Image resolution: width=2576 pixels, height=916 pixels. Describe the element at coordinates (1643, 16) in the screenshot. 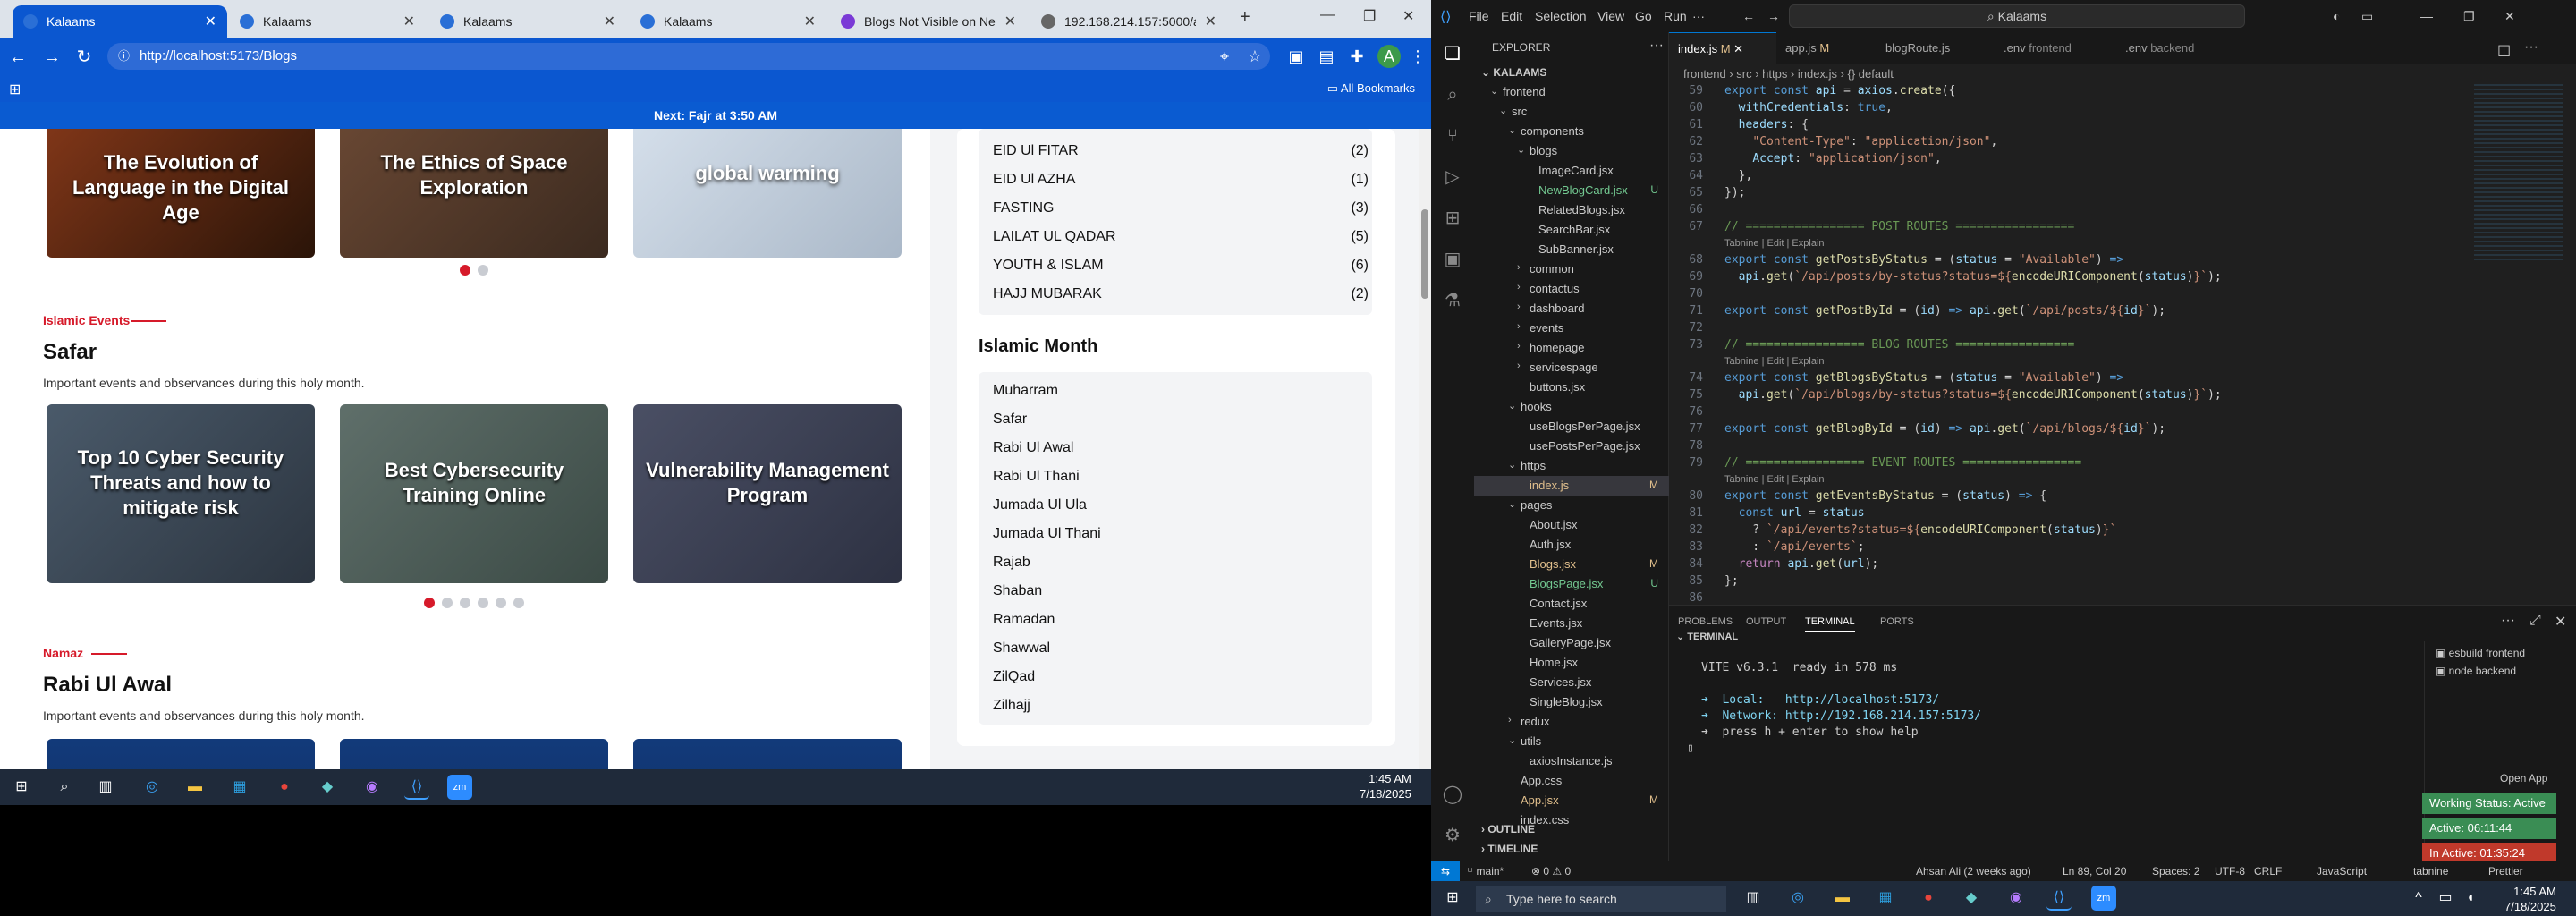

I see `menu-go: Go` at that location.